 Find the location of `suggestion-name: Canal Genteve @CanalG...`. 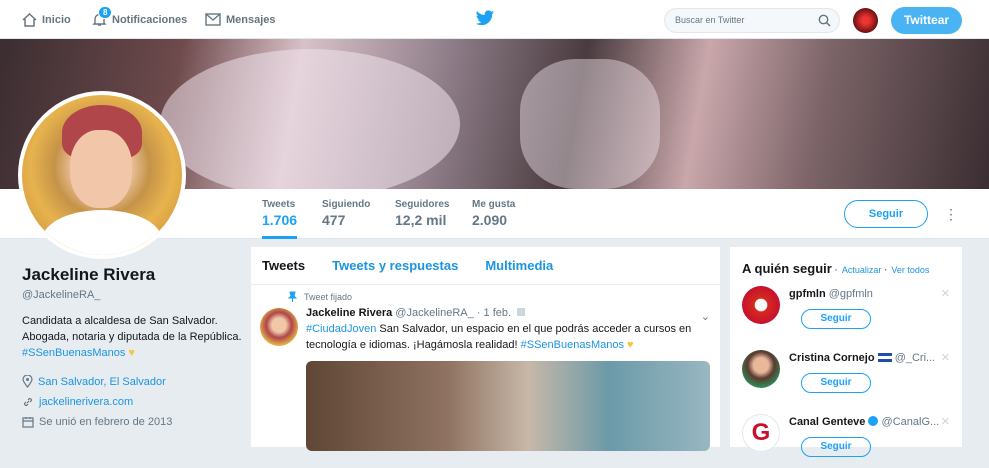

suggestion-name: Canal Genteve @CanalG... is located at coordinates (871, 422).